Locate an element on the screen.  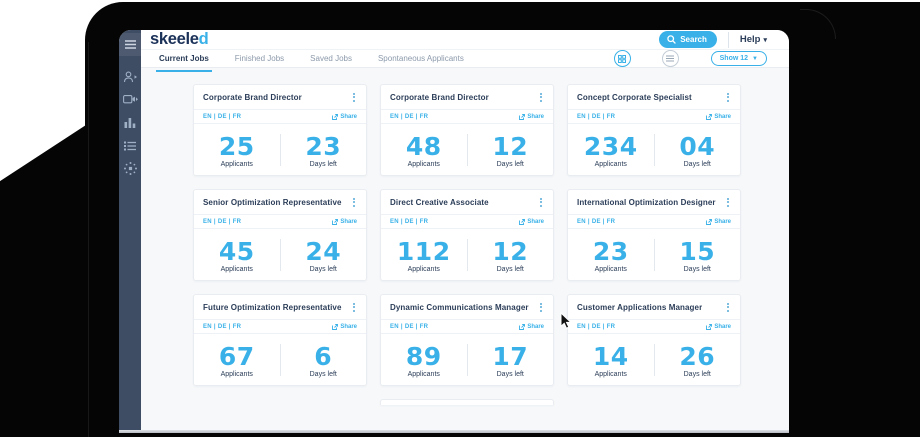
tab-current-jobs: Current Jobs is located at coordinates (184, 63).